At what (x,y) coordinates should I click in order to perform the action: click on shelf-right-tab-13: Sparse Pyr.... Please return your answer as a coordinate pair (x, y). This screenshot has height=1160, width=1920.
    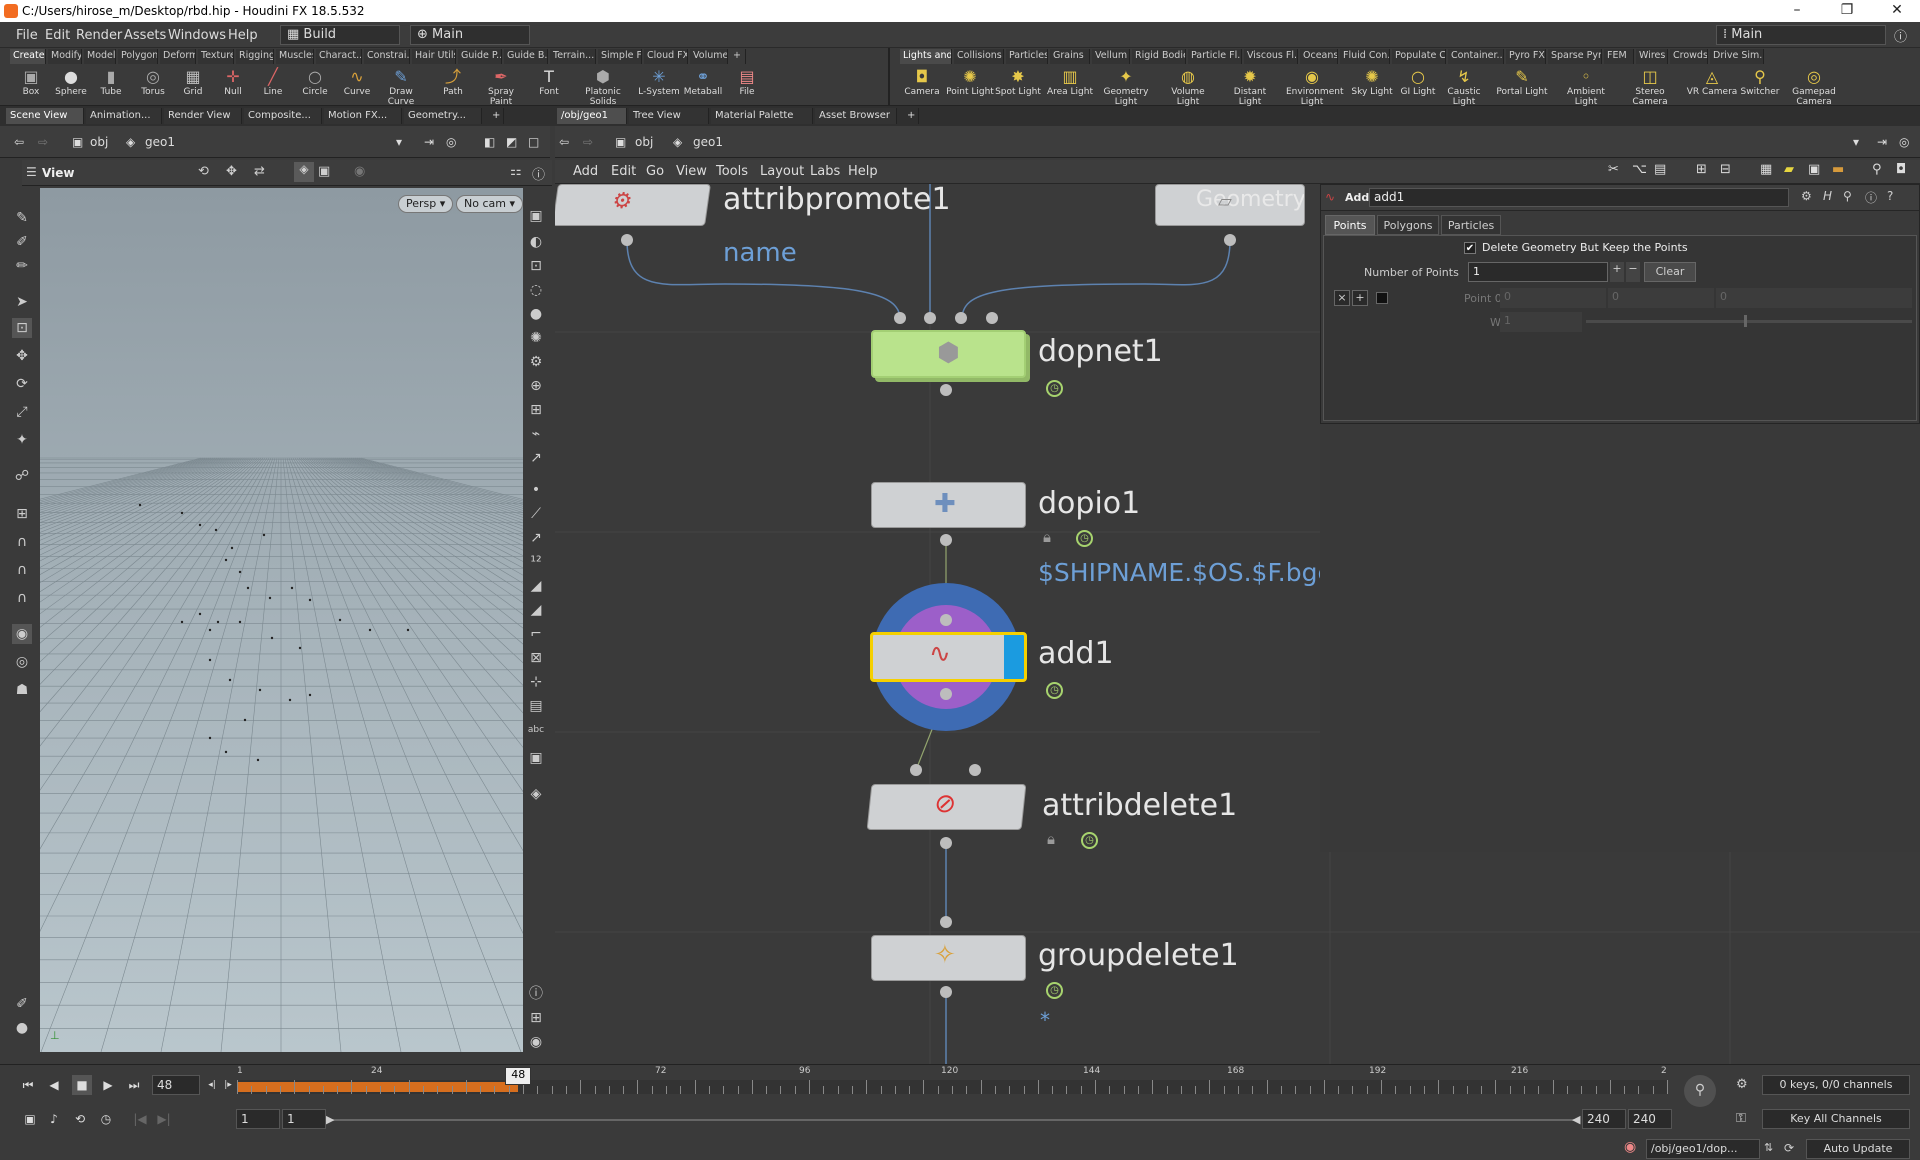
    Looking at the image, I should click on (1575, 56).